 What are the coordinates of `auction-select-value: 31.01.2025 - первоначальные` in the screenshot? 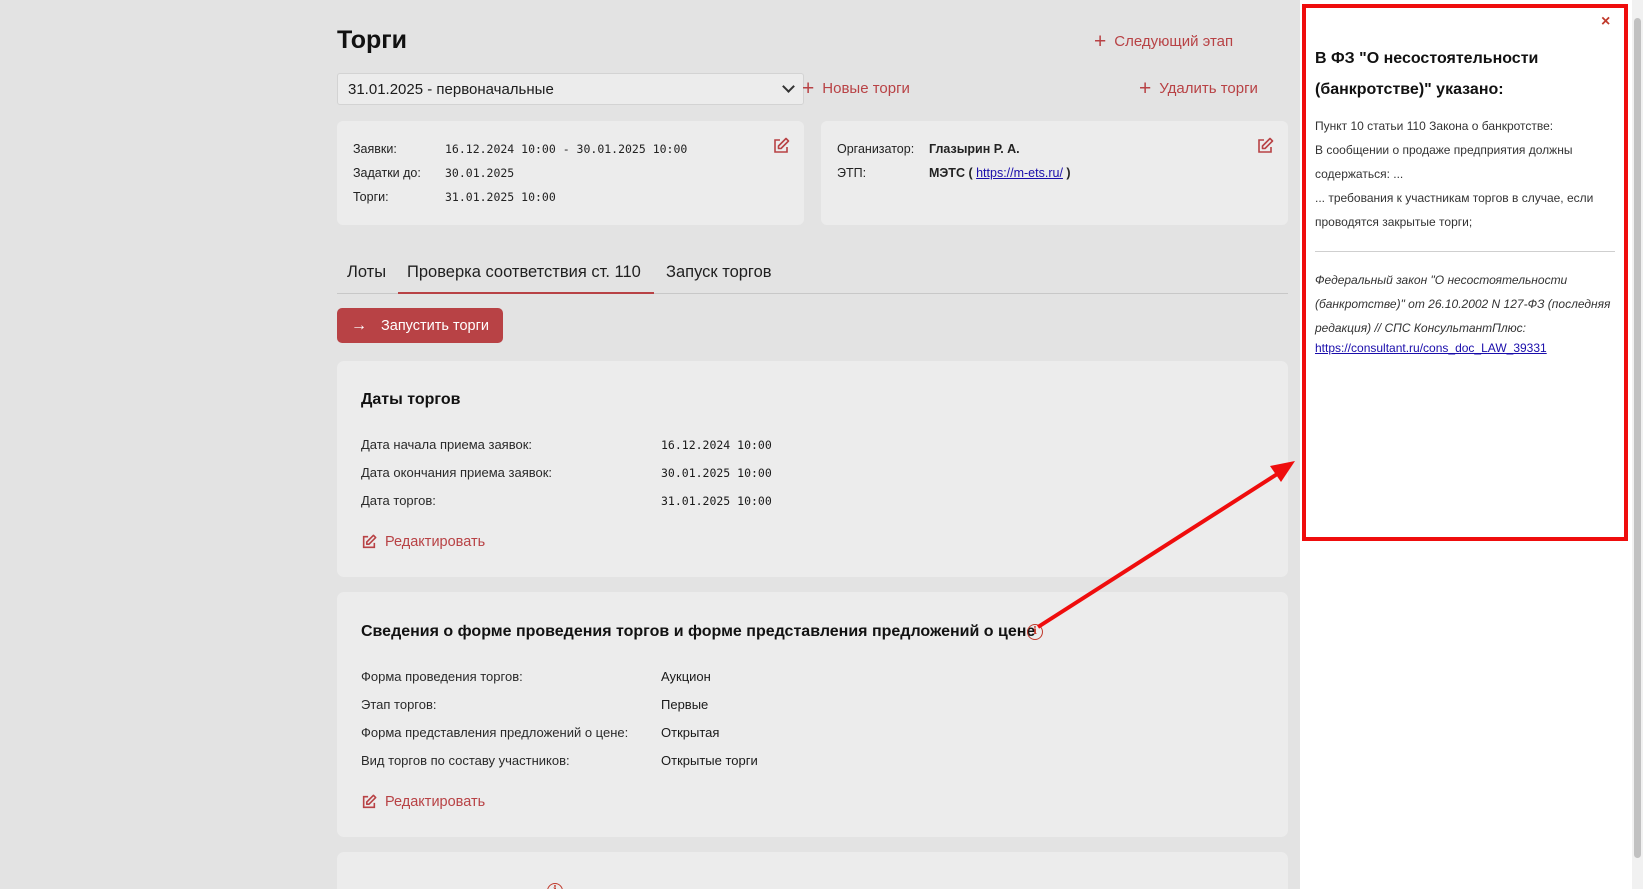 It's located at (451, 89).